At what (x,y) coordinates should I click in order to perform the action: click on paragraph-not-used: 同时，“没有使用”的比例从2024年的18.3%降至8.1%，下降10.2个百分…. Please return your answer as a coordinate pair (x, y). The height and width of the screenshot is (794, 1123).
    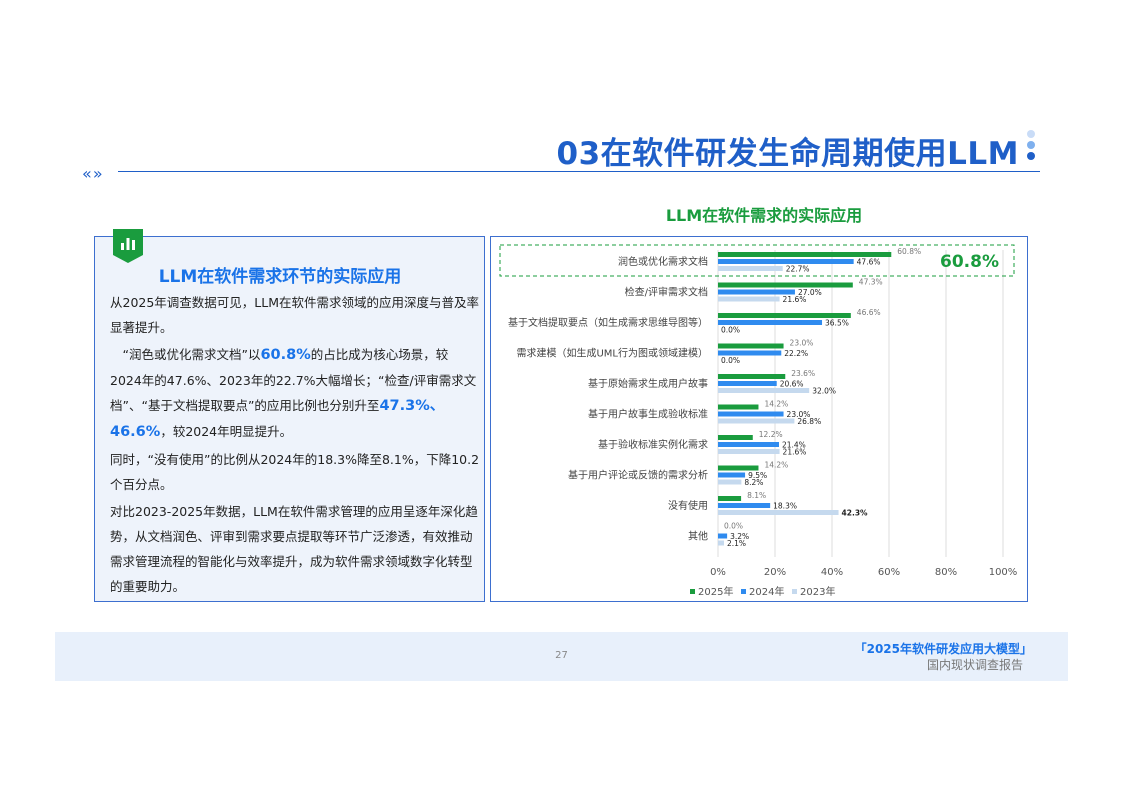
    Looking at the image, I should click on (295, 472).